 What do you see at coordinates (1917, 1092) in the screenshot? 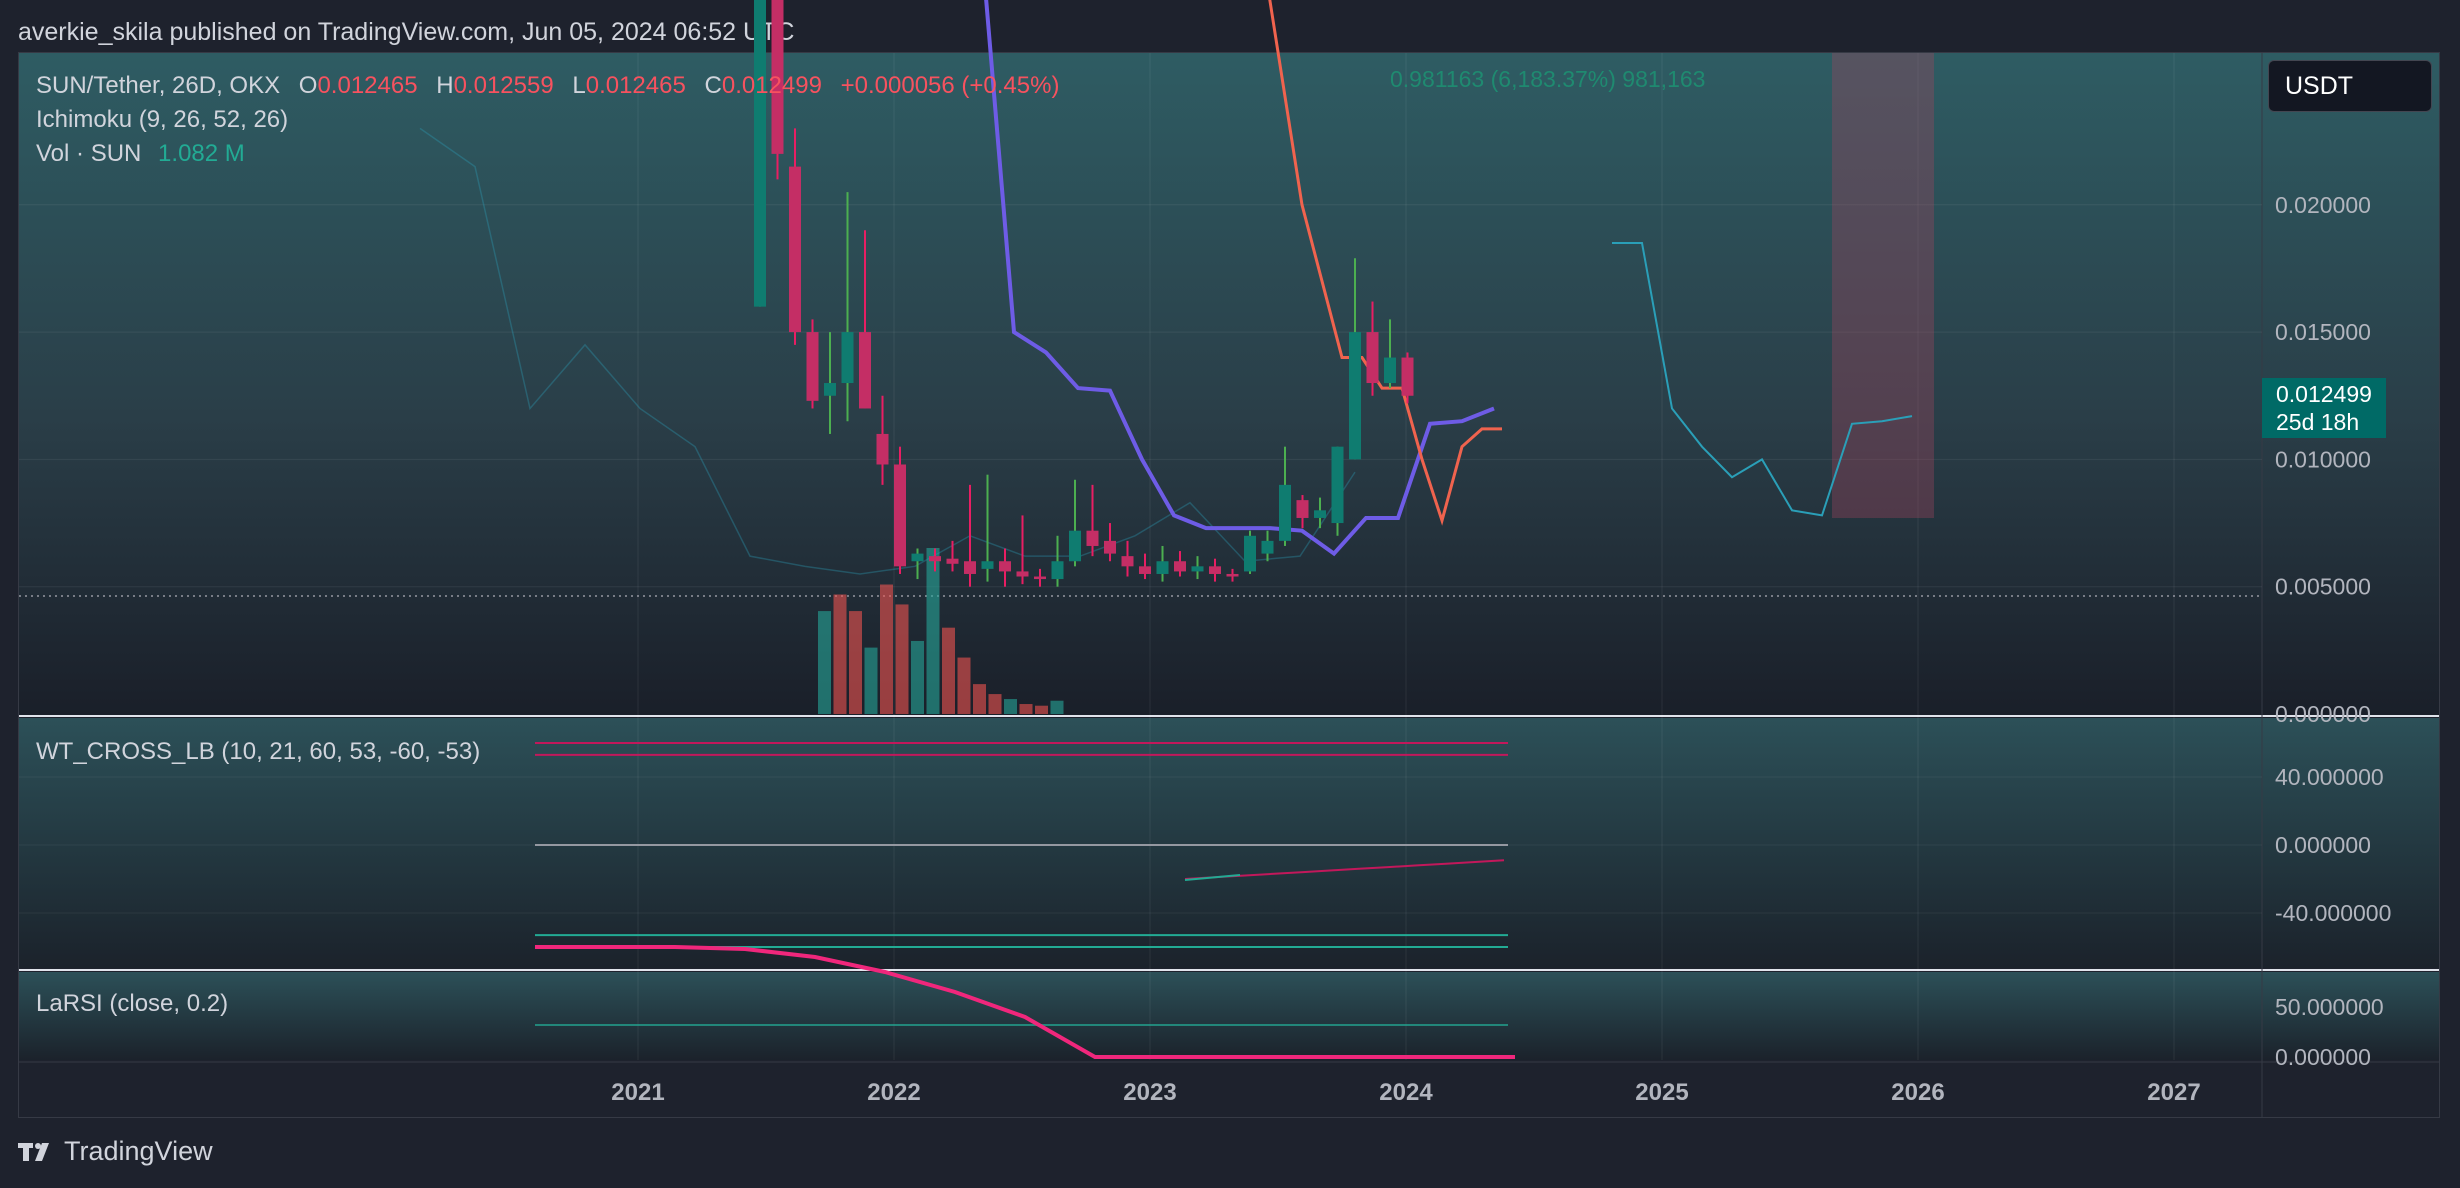
I see `time-label-2026: 2026` at bounding box center [1917, 1092].